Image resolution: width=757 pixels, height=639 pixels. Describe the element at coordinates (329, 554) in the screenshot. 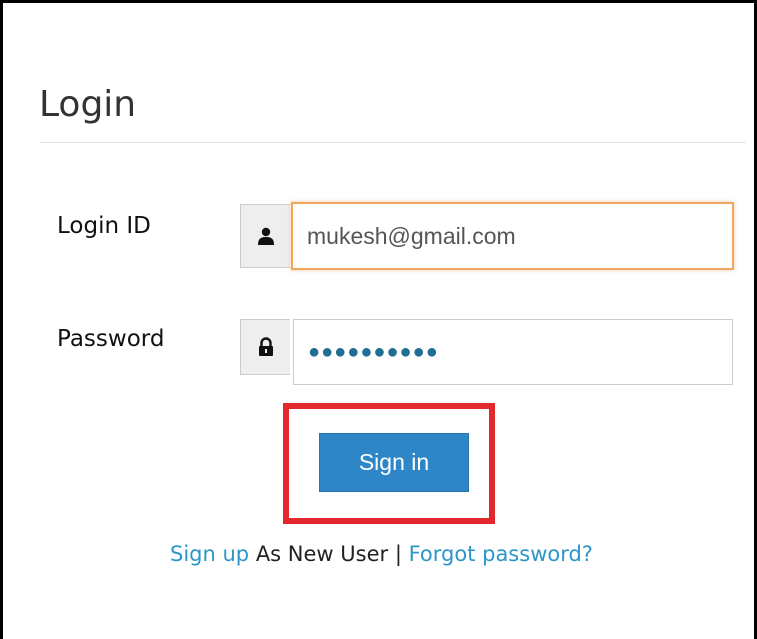

I see `as-new-user-text: As New User |` at that location.